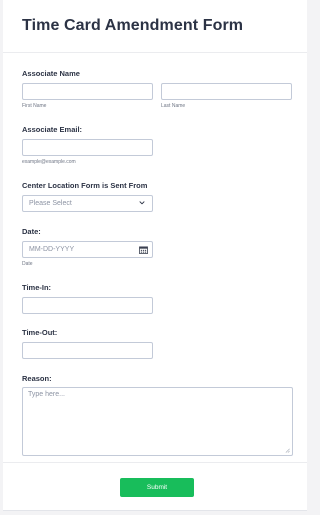 The height and width of the screenshot is (515, 320). Describe the element at coordinates (49, 162) in the screenshot. I see `email-sublabel: example@example.com` at that location.